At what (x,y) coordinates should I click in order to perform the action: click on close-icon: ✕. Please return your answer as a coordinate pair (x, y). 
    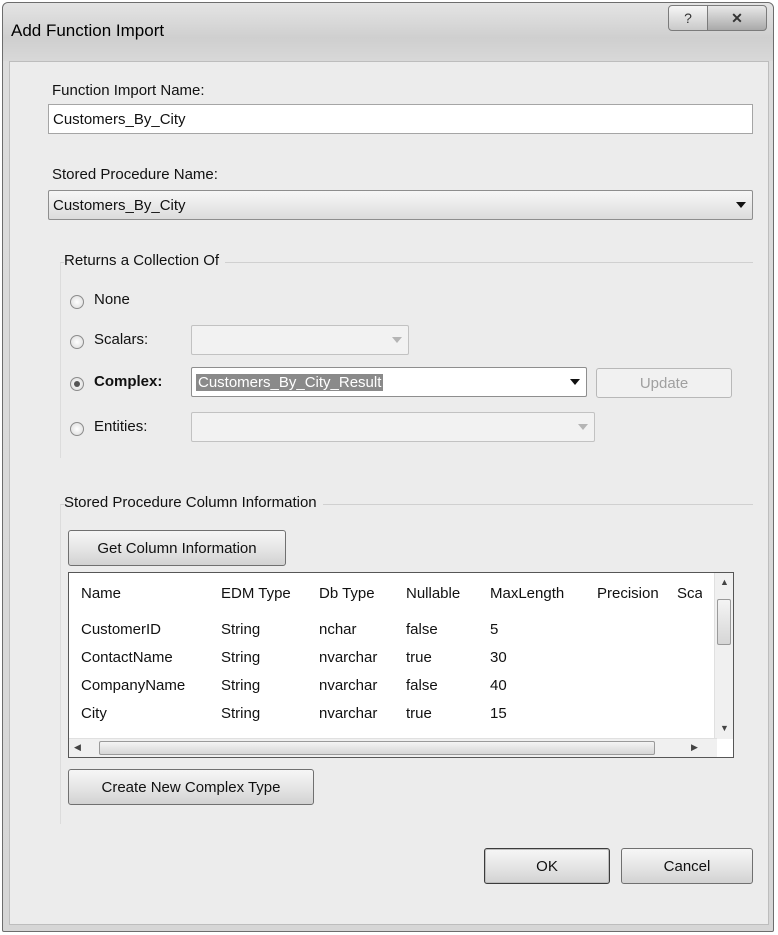
    Looking at the image, I should click on (737, 17).